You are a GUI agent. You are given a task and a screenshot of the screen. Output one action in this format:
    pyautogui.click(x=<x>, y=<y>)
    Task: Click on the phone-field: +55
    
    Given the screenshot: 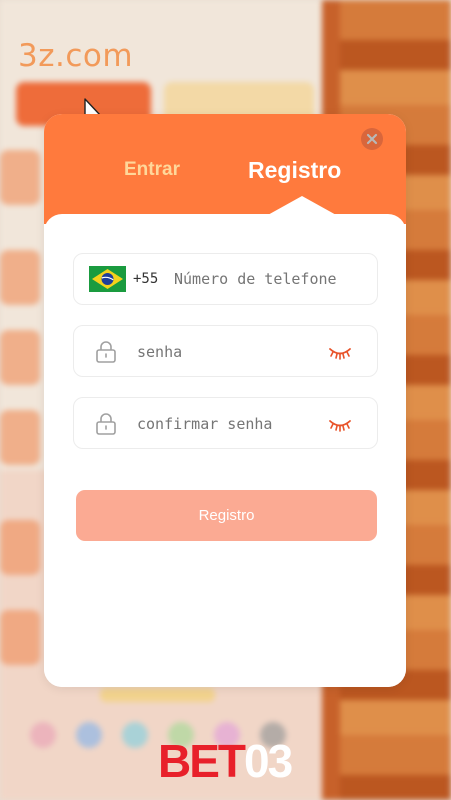 What is the action you would take?
    pyautogui.click(x=225, y=279)
    